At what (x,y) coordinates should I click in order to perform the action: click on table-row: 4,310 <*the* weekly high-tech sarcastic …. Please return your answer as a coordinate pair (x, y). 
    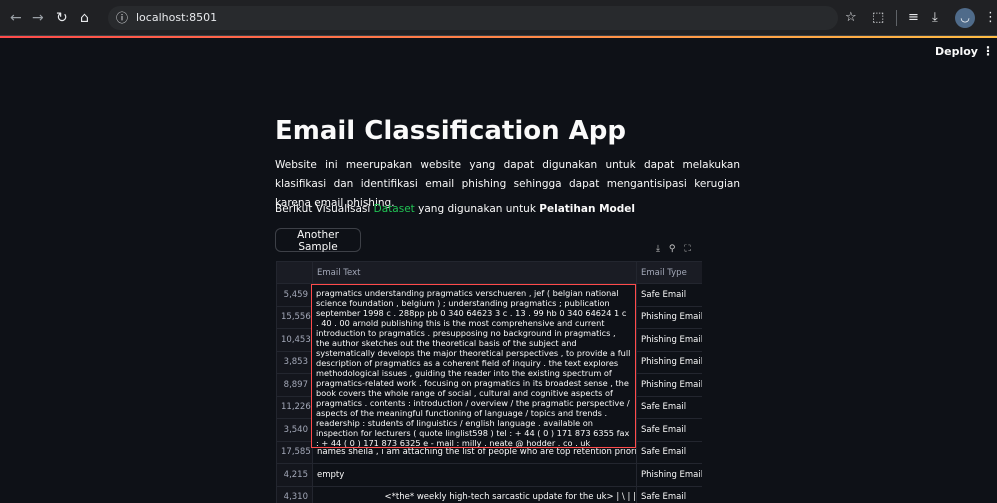
    Looking at the image, I should click on (489, 494).